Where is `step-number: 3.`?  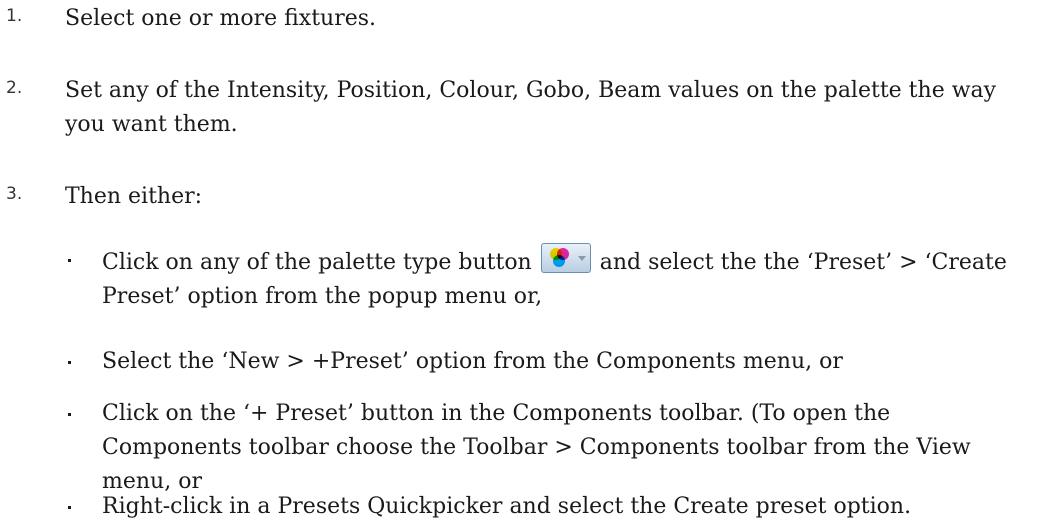 step-number: 3. is located at coordinates (14, 194).